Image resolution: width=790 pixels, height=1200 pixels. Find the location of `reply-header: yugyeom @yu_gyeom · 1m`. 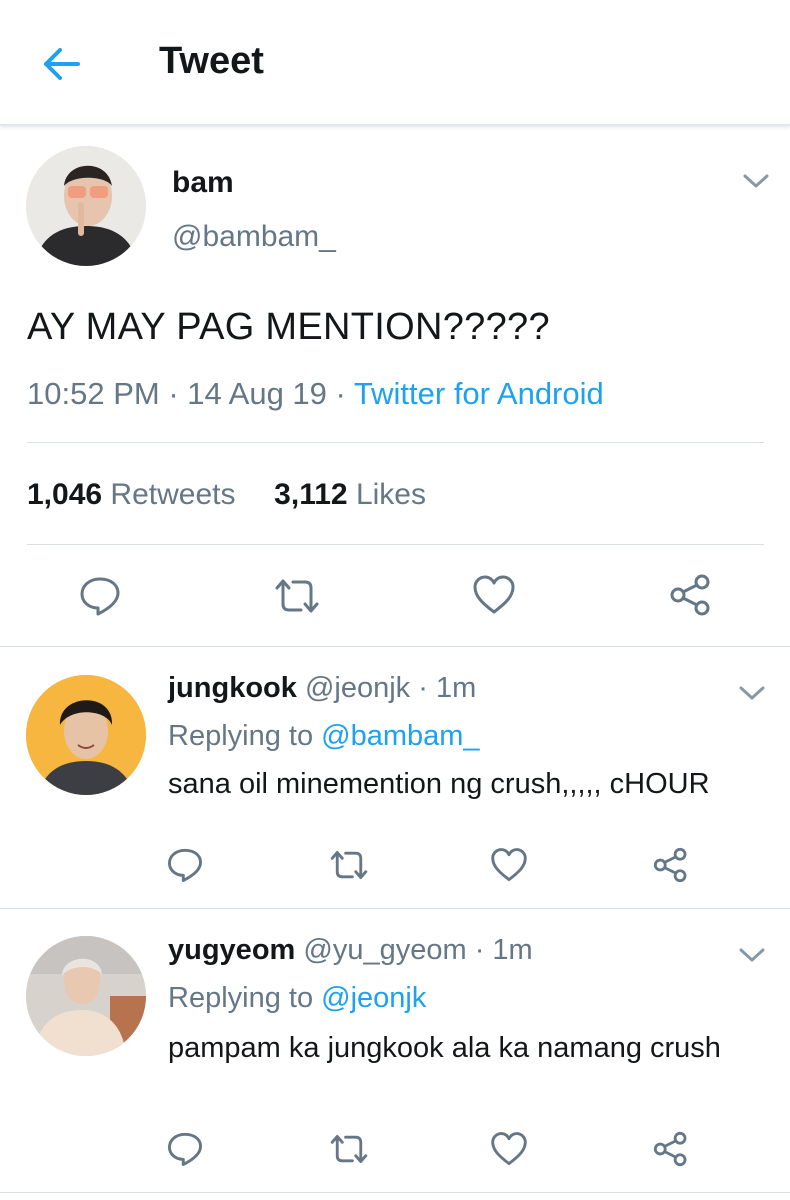

reply-header: yugyeom @yu_gyeom · 1m is located at coordinates (350, 950).